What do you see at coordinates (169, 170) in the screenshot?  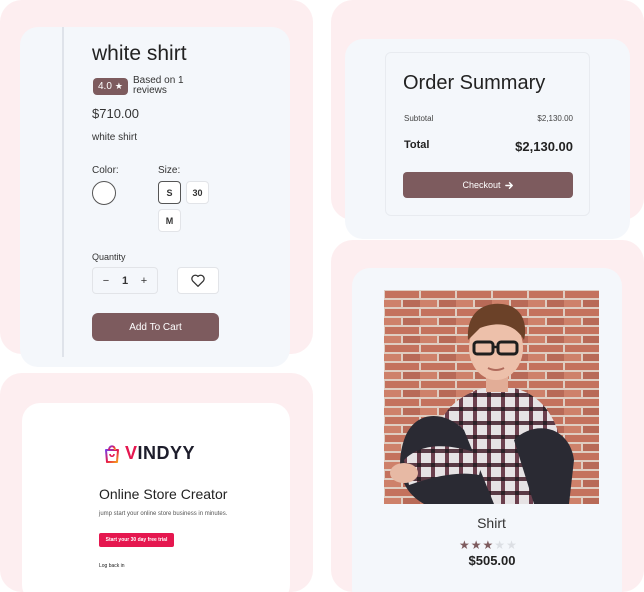 I see `size-label: Size:` at bounding box center [169, 170].